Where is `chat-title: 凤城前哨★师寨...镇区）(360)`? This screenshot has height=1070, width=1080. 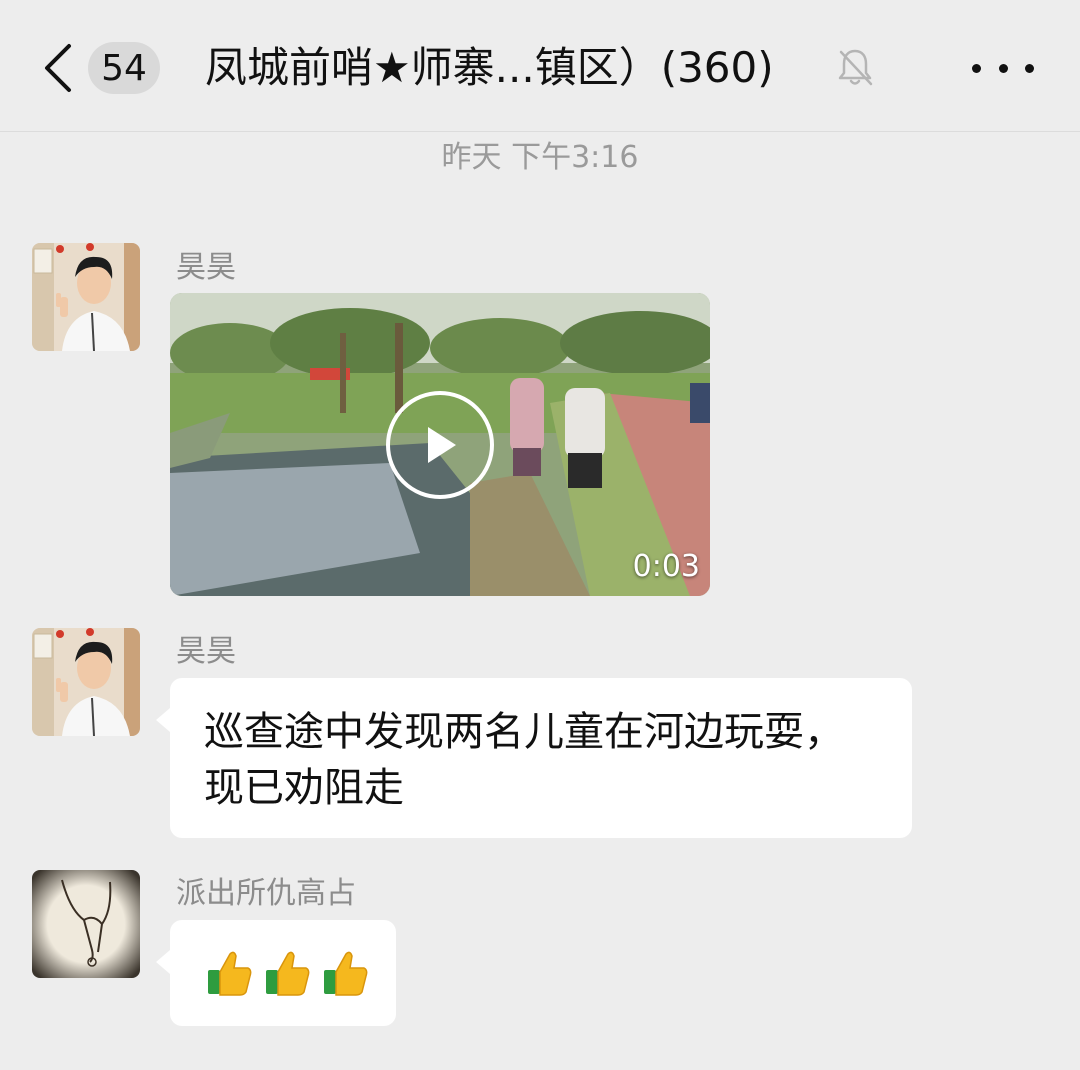 chat-title: 凤城前哨★师寨...镇区）(360) is located at coordinates (517, 68).